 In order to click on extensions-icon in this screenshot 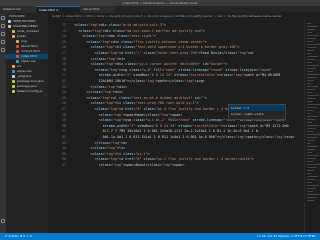, I will do `click(3, 50)`.